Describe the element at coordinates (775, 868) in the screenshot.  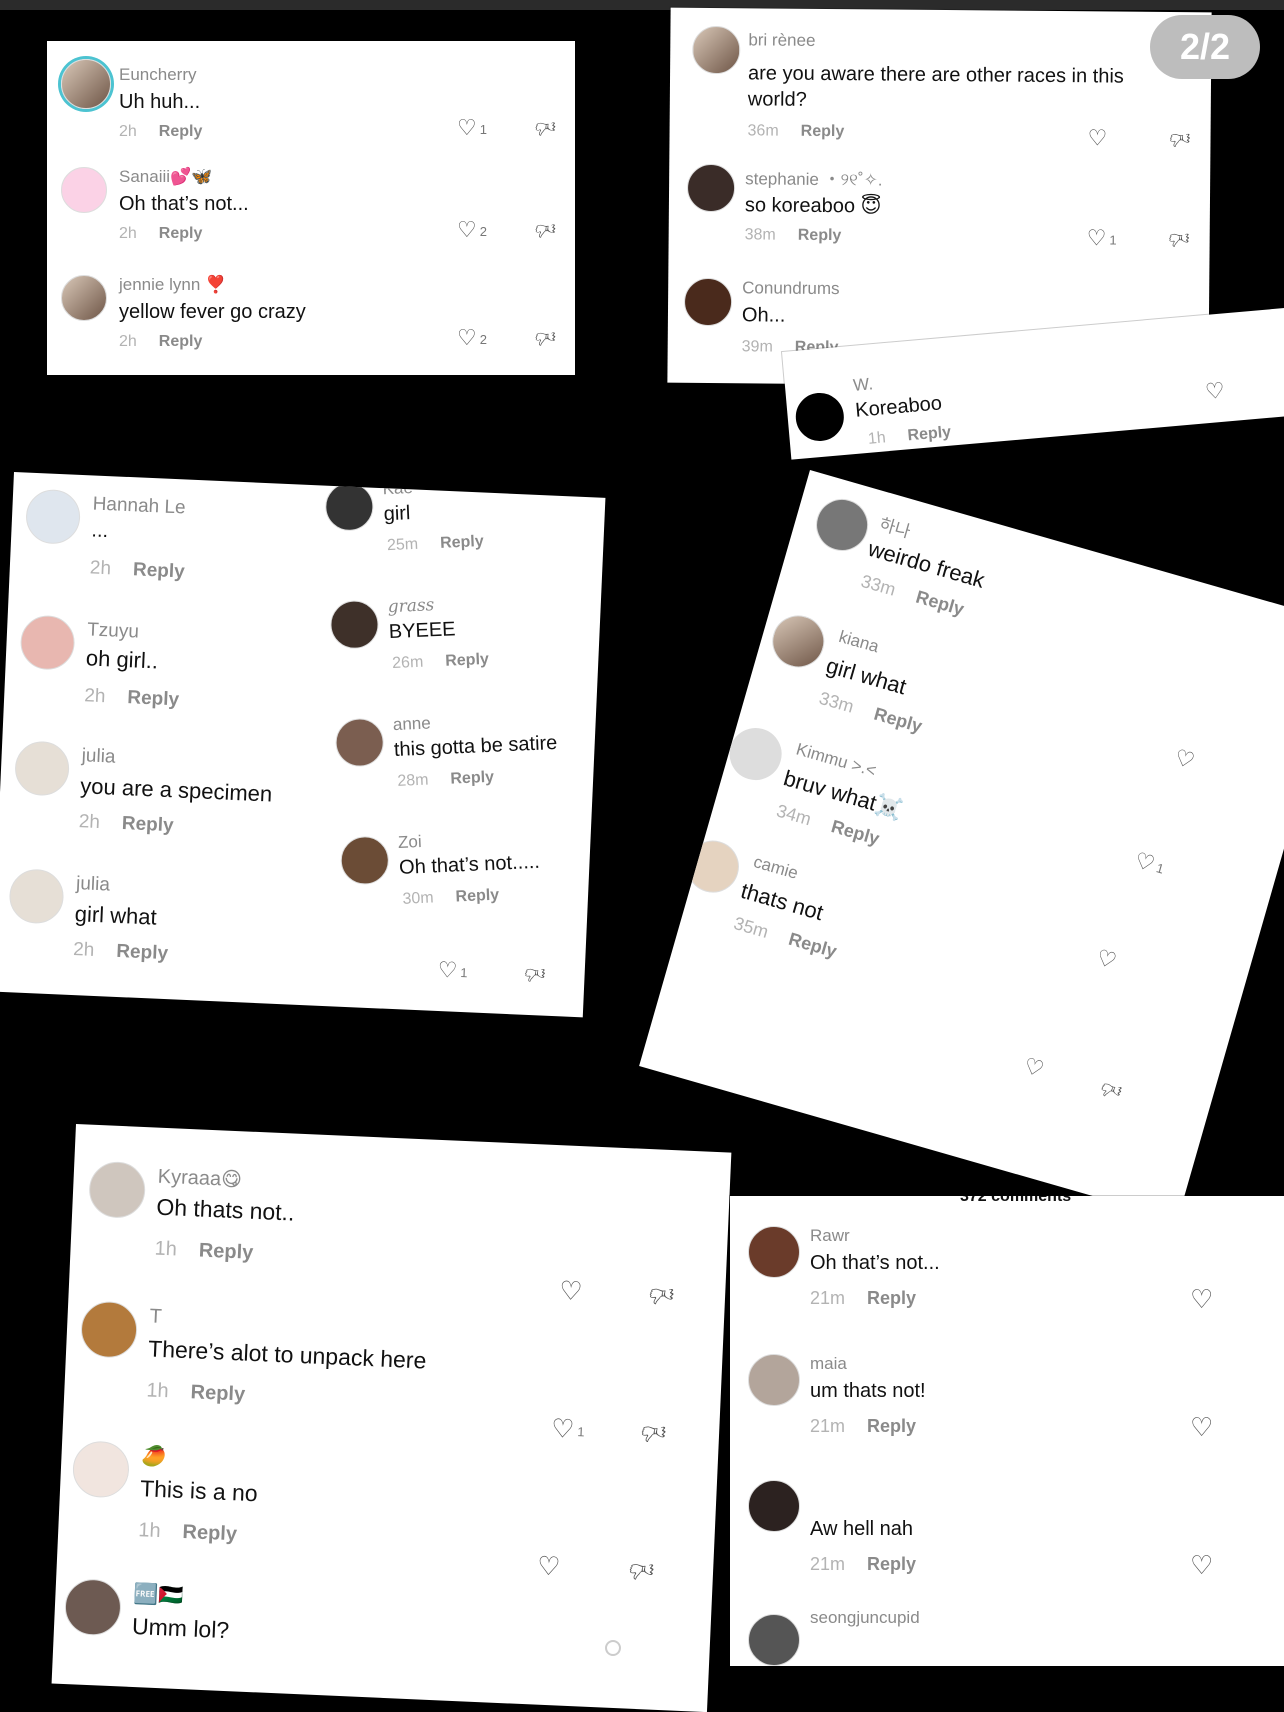
I see `comment-author: camie` at that location.